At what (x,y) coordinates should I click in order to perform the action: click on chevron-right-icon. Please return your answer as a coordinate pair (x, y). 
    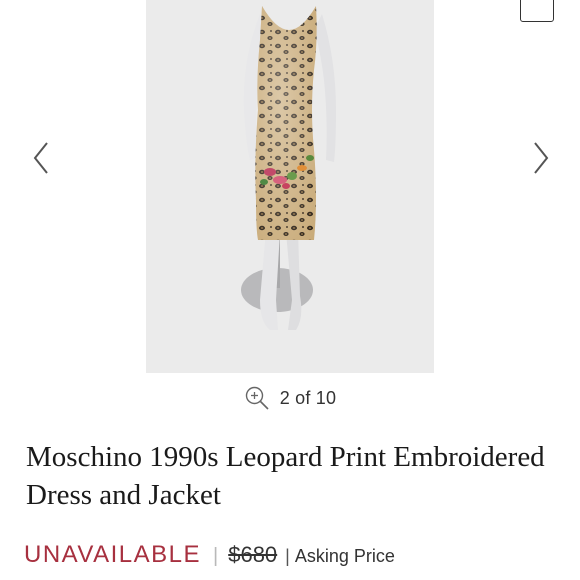
    Looking at the image, I should click on (541, 158).